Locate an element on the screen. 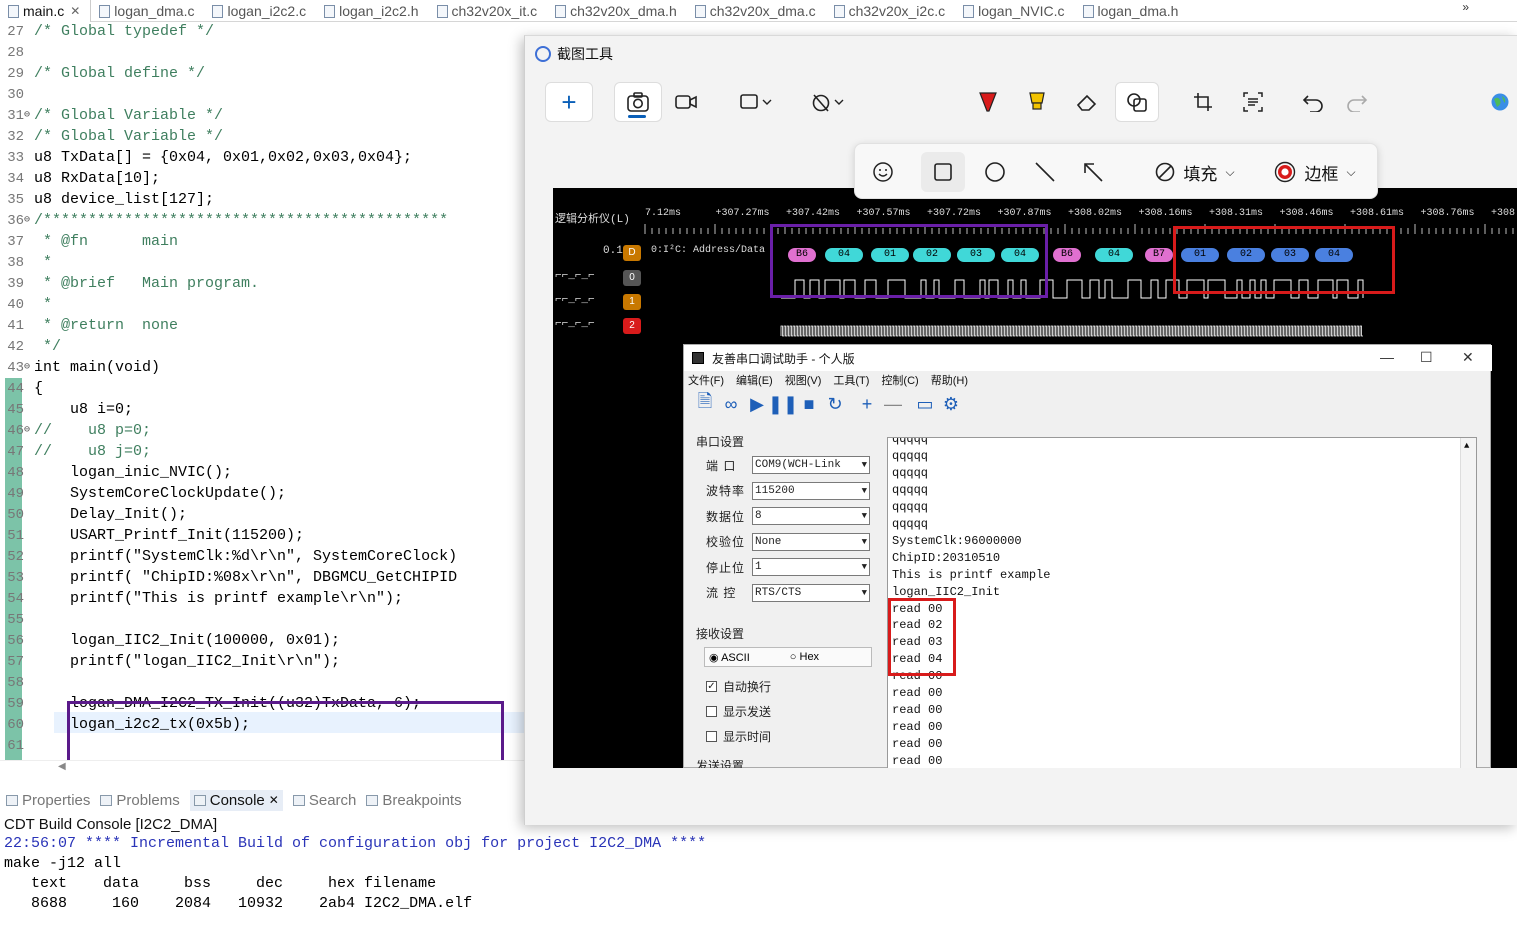  serial-menu-item: 帮助(H) is located at coordinates (949, 380).